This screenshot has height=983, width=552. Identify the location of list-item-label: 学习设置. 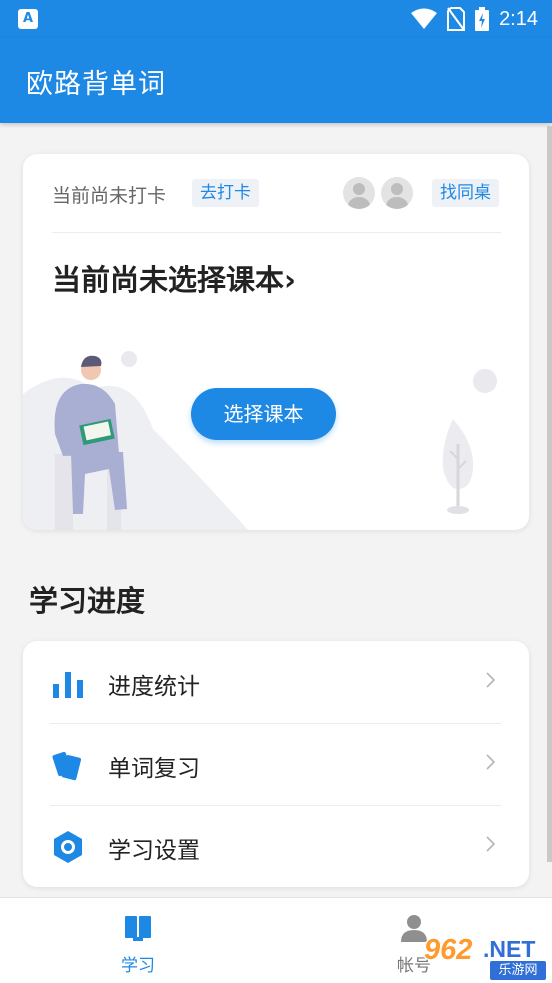
(154, 851).